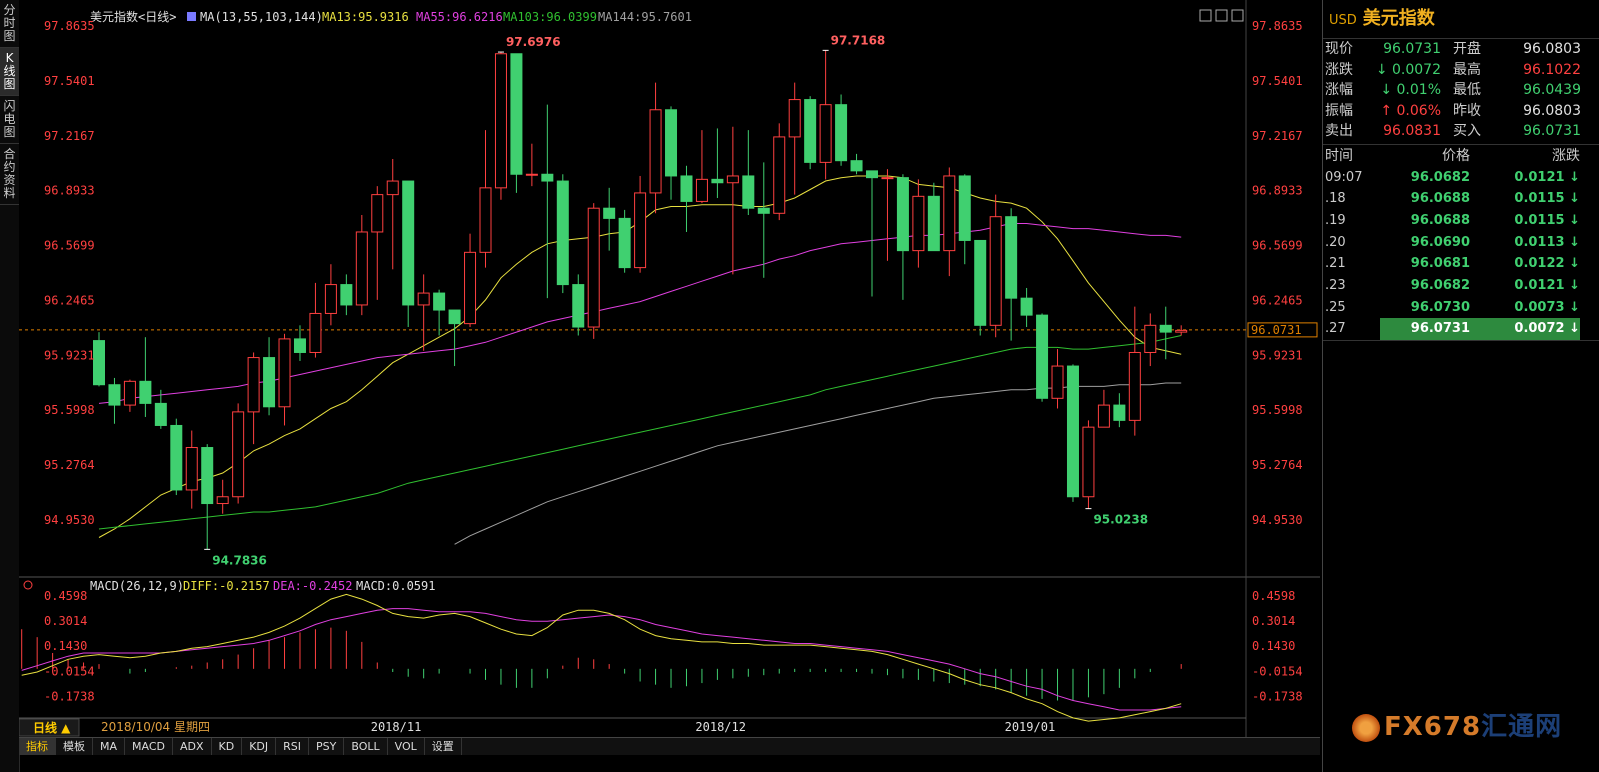  What do you see at coordinates (1344, 177) in the screenshot?
I see `tick-time: 09:07` at bounding box center [1344, 177].